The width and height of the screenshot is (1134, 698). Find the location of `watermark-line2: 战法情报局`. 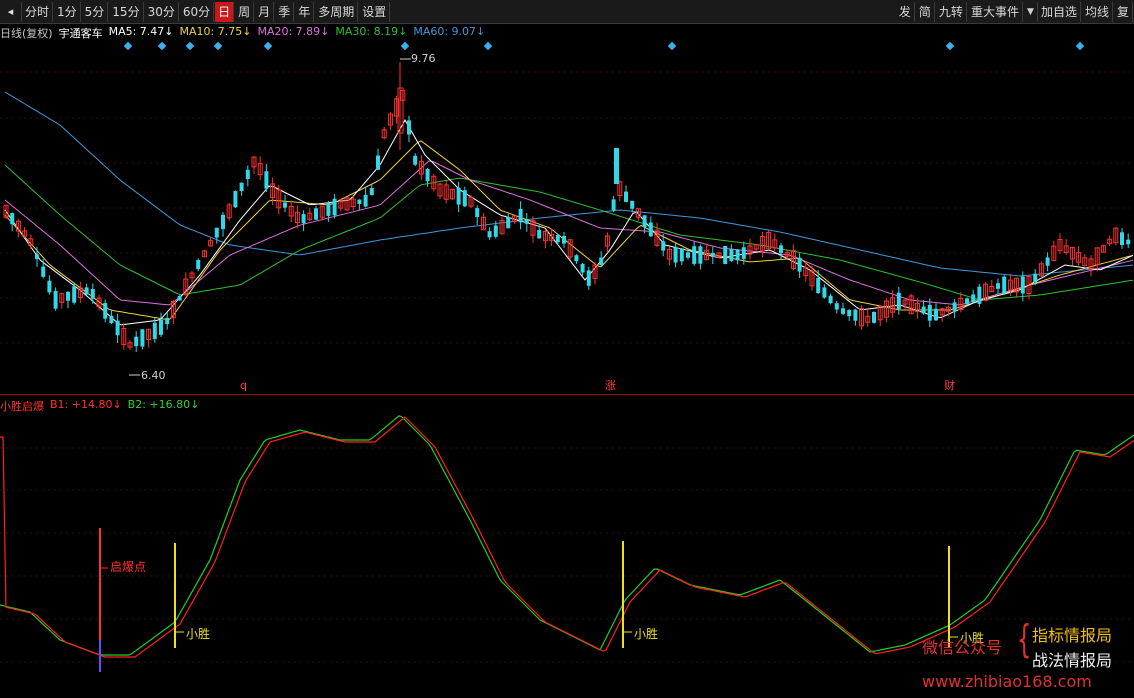

watermark-line2: 战法情报局 is located at coordinates (1072, 660).